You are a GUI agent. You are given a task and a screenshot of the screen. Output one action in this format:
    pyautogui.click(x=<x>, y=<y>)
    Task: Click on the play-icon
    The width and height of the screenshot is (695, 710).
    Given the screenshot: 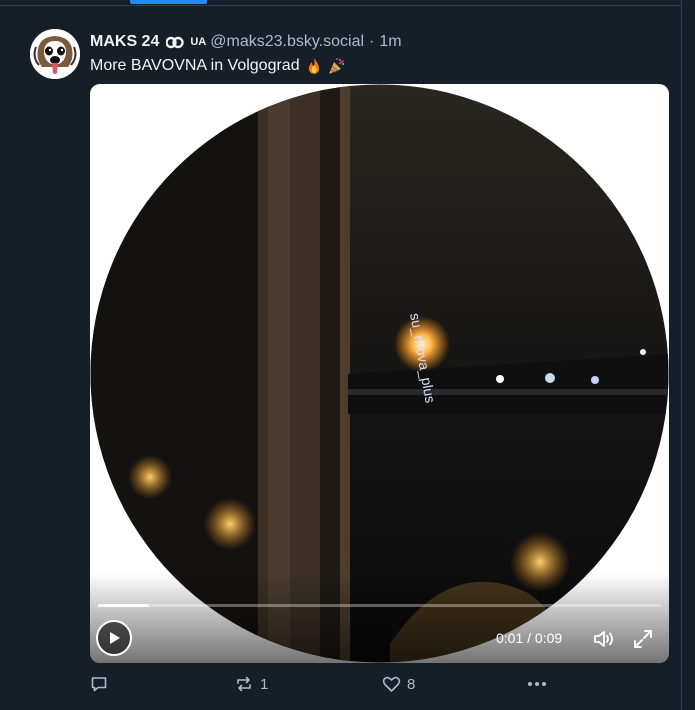 What is the action you would take?
    pyautogui.click(x=115, y=638)
    